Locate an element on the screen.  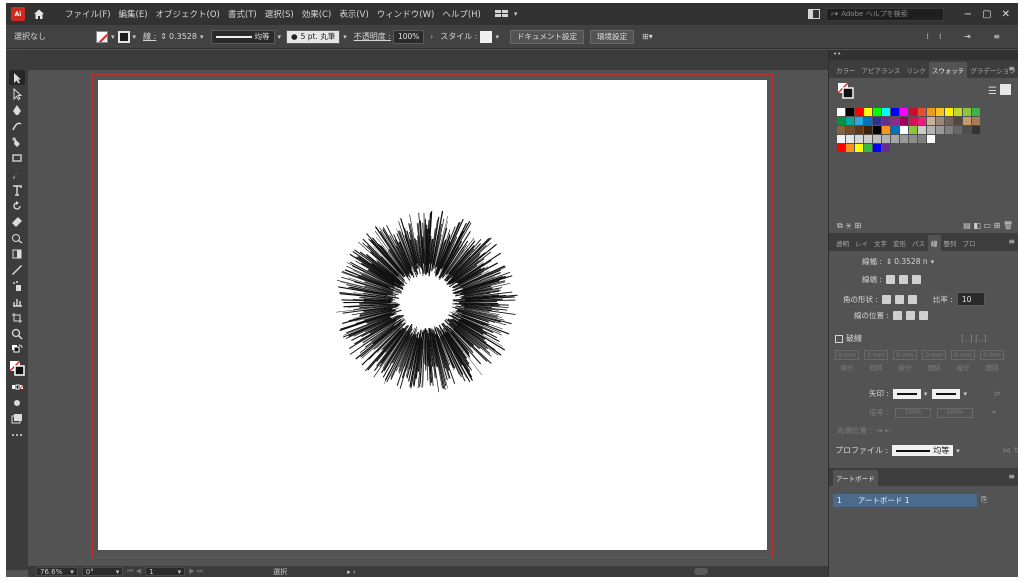
brush-definition: ● 5 pt. 丸筆 is located at coordinates (313, 36).